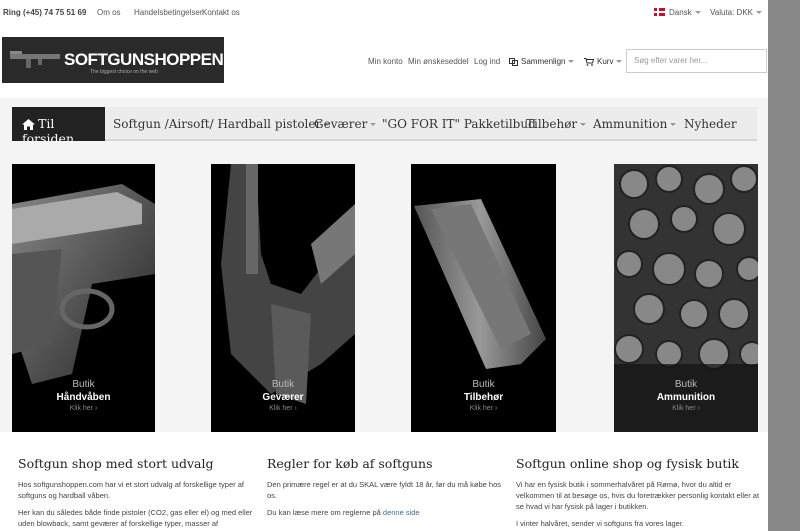 The width and height of the screenshot is (800, 531). What do you see at coordinates (58, 126) in the screenshot?
I see `nav-home: Til forsiden` at bounding box center [58, 126].